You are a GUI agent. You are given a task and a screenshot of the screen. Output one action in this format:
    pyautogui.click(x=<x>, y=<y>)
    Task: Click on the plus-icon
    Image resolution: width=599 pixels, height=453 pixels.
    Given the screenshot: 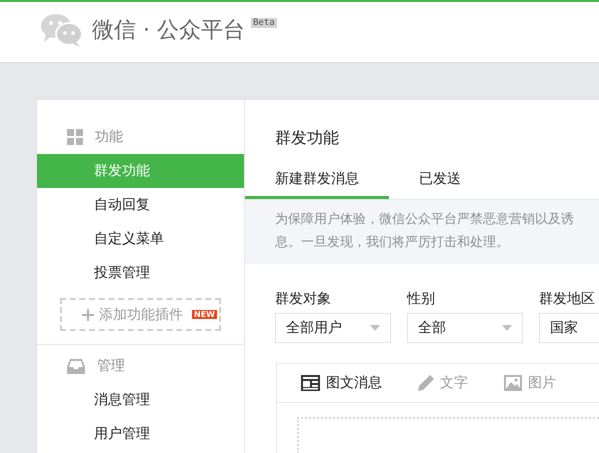 What is the action you would take?
    pyautogui.click(x=88, y=314)
    